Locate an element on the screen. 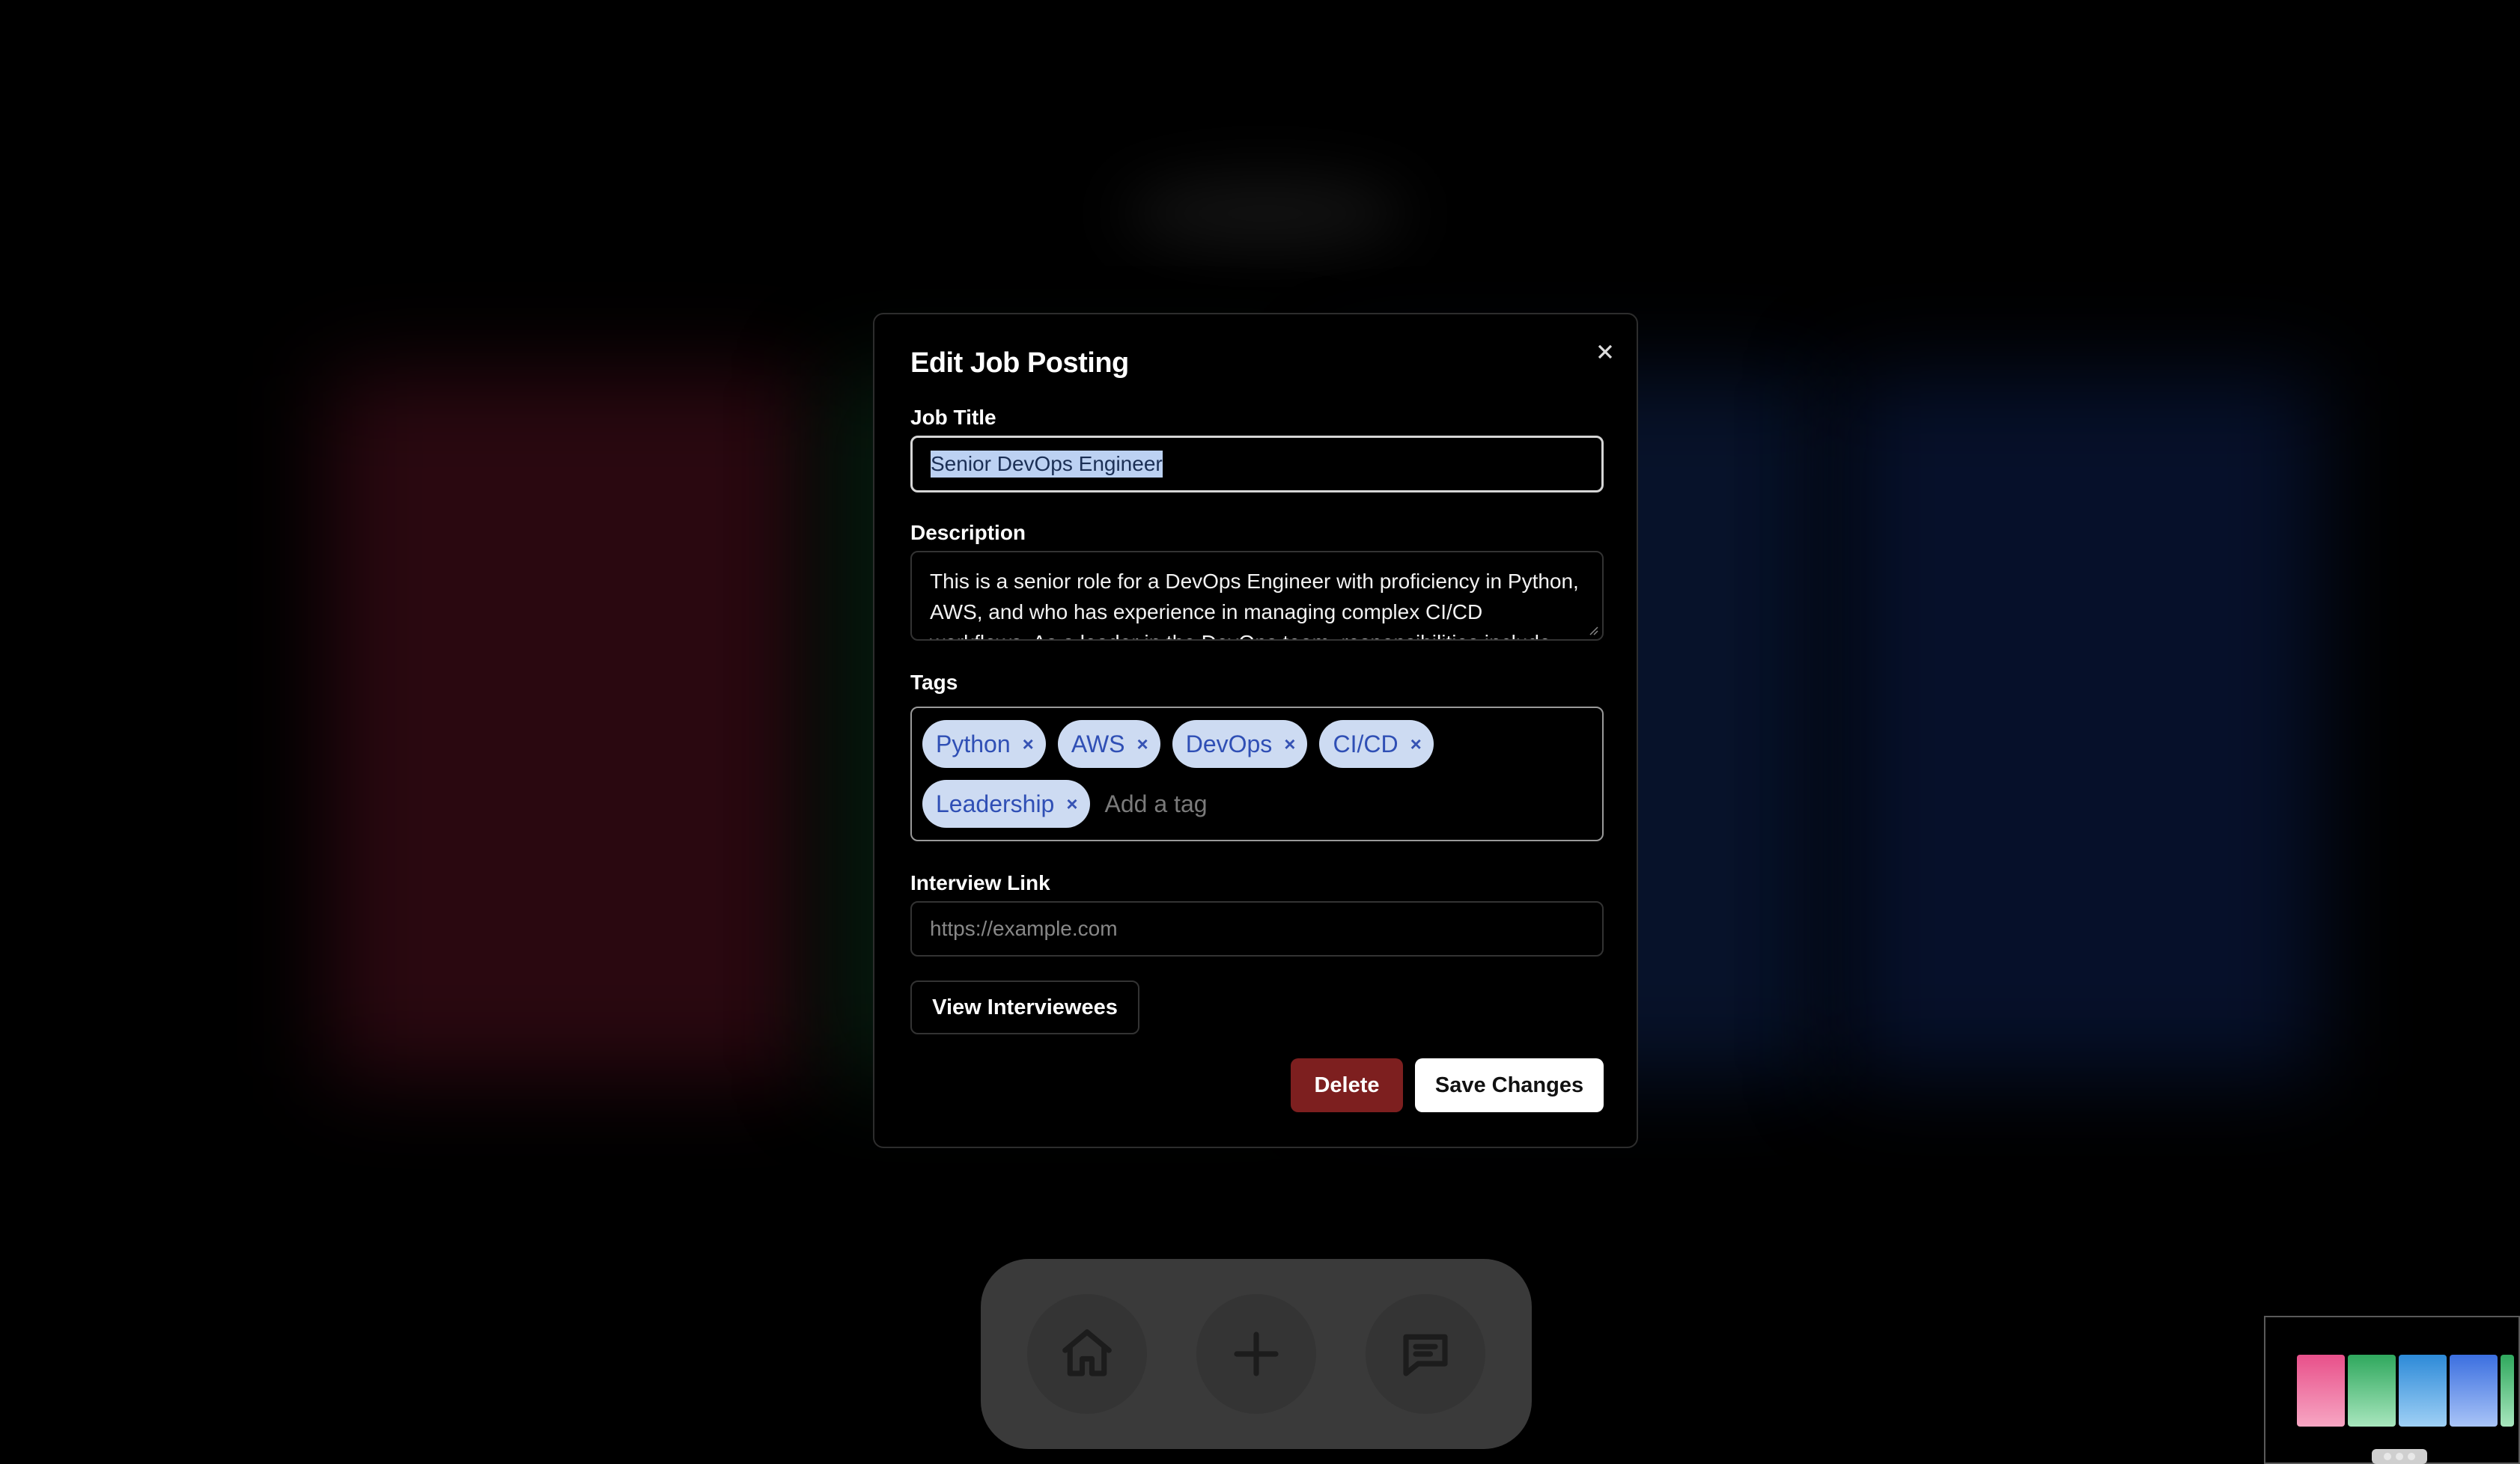  tag-chip: AWS × is located at coordinates (1108, 744).